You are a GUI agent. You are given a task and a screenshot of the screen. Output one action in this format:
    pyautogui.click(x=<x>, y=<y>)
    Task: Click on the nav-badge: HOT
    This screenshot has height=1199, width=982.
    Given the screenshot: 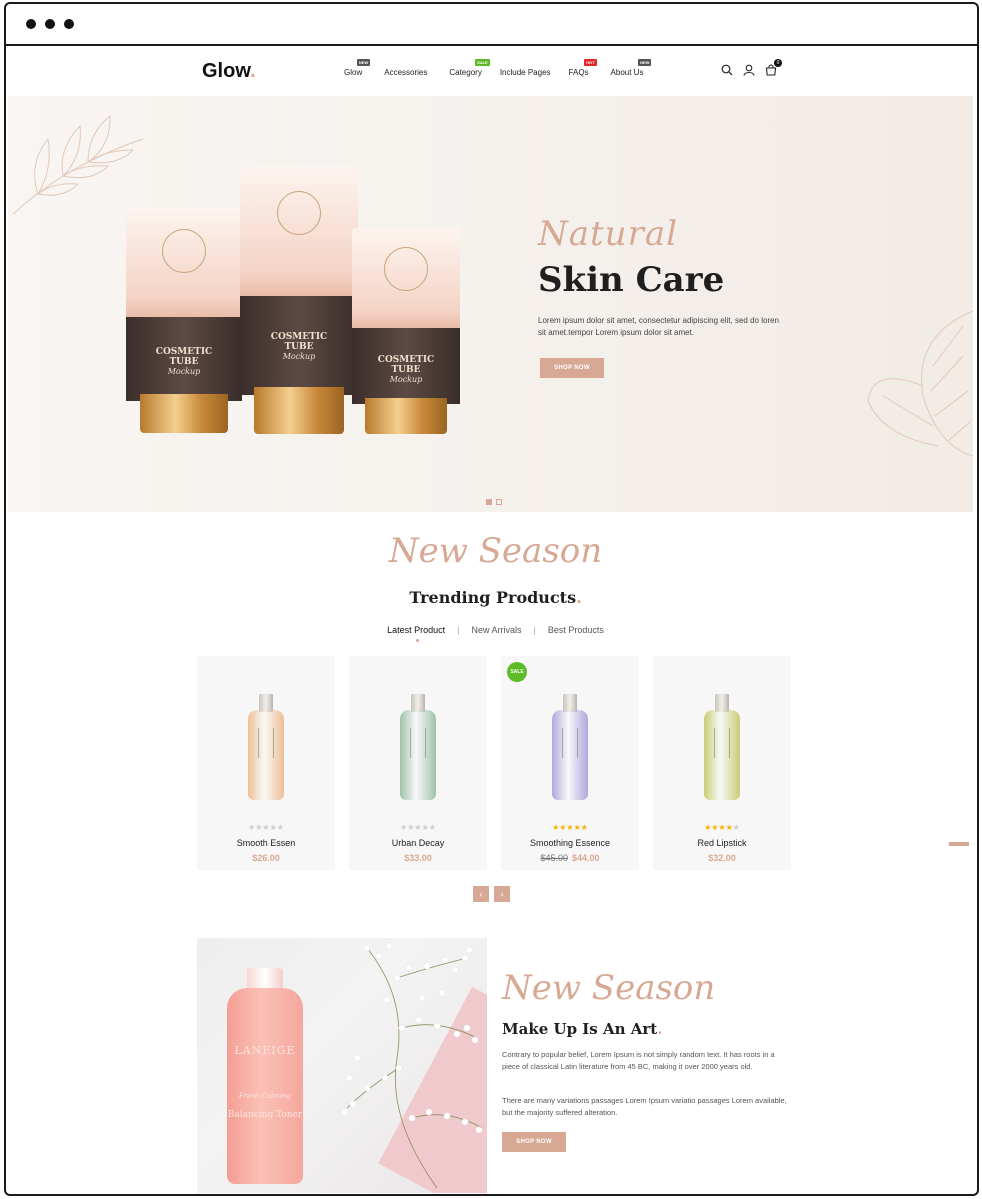 What is the action you would take?
    pyautogui.click(x=590, y=62)
    